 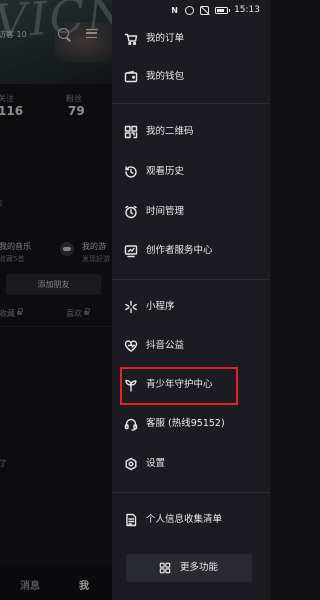 What do you see at coordinates (131, 39) in the screenshot?
I see `cart-icon` at bounding box center [131, 39].